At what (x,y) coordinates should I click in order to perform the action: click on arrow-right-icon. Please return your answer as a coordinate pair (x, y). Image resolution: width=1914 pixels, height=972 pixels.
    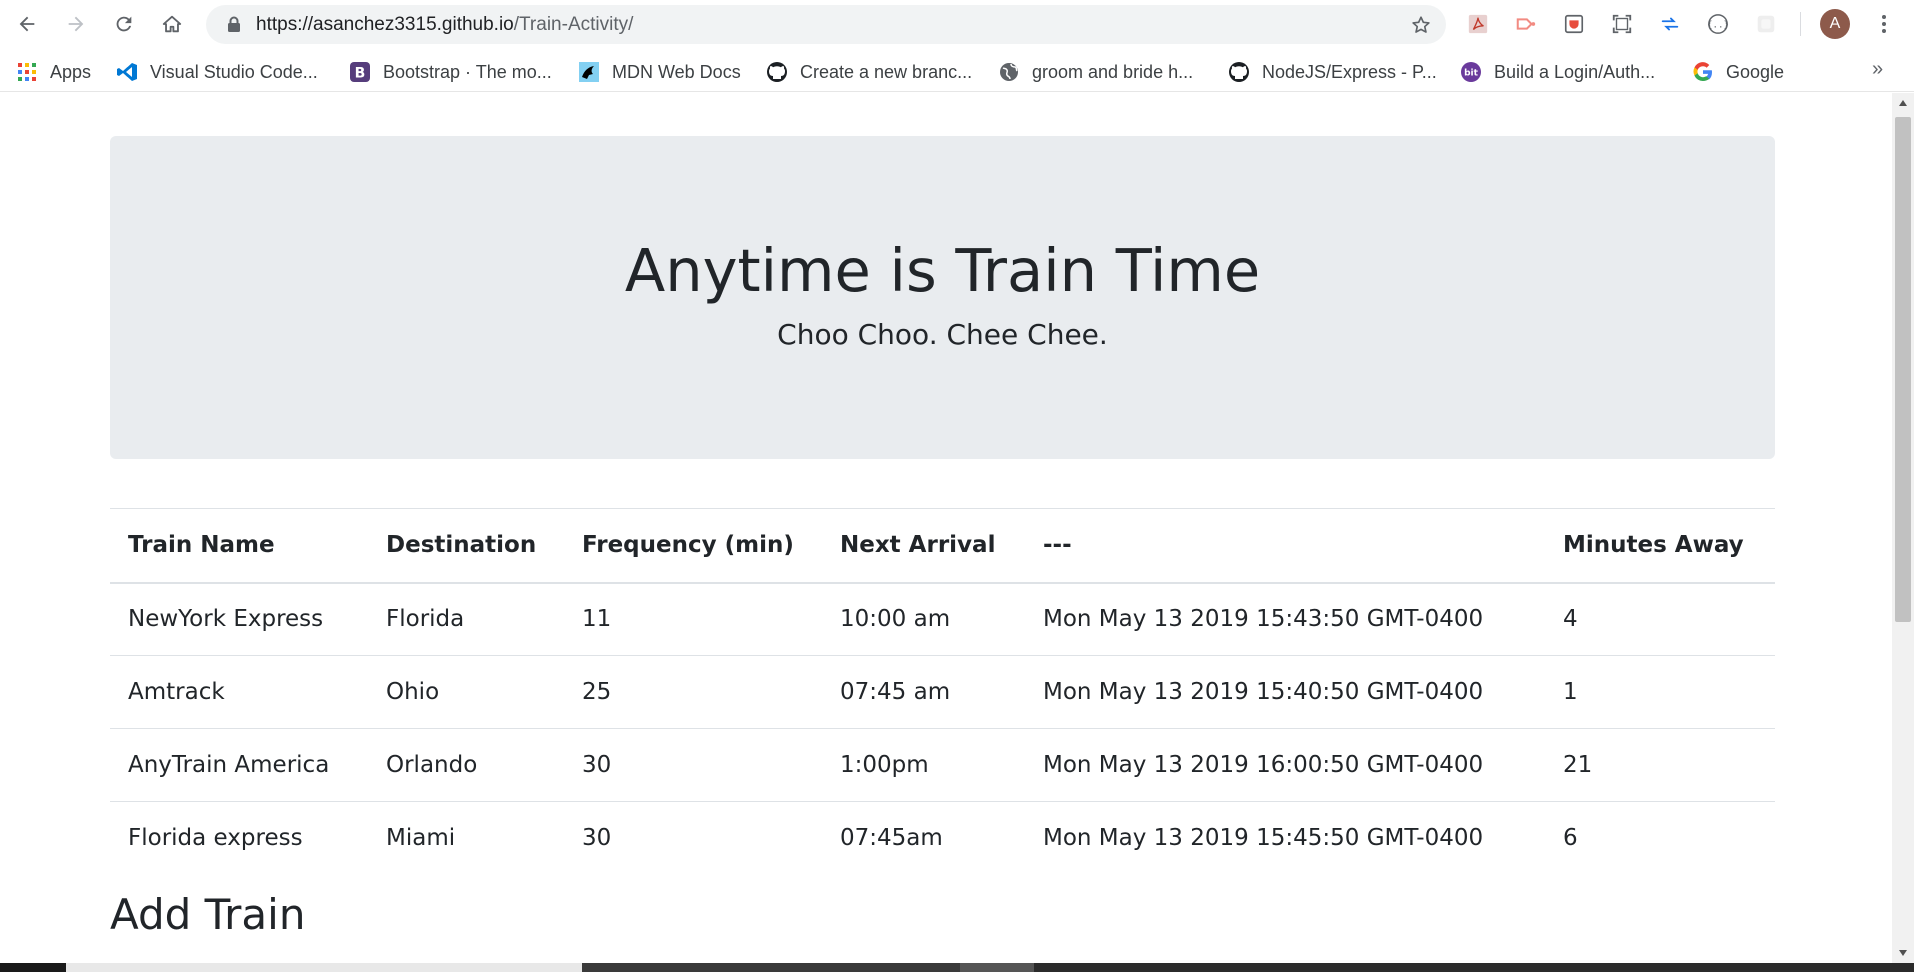
    Looking at the image, I should click on (76, 24).